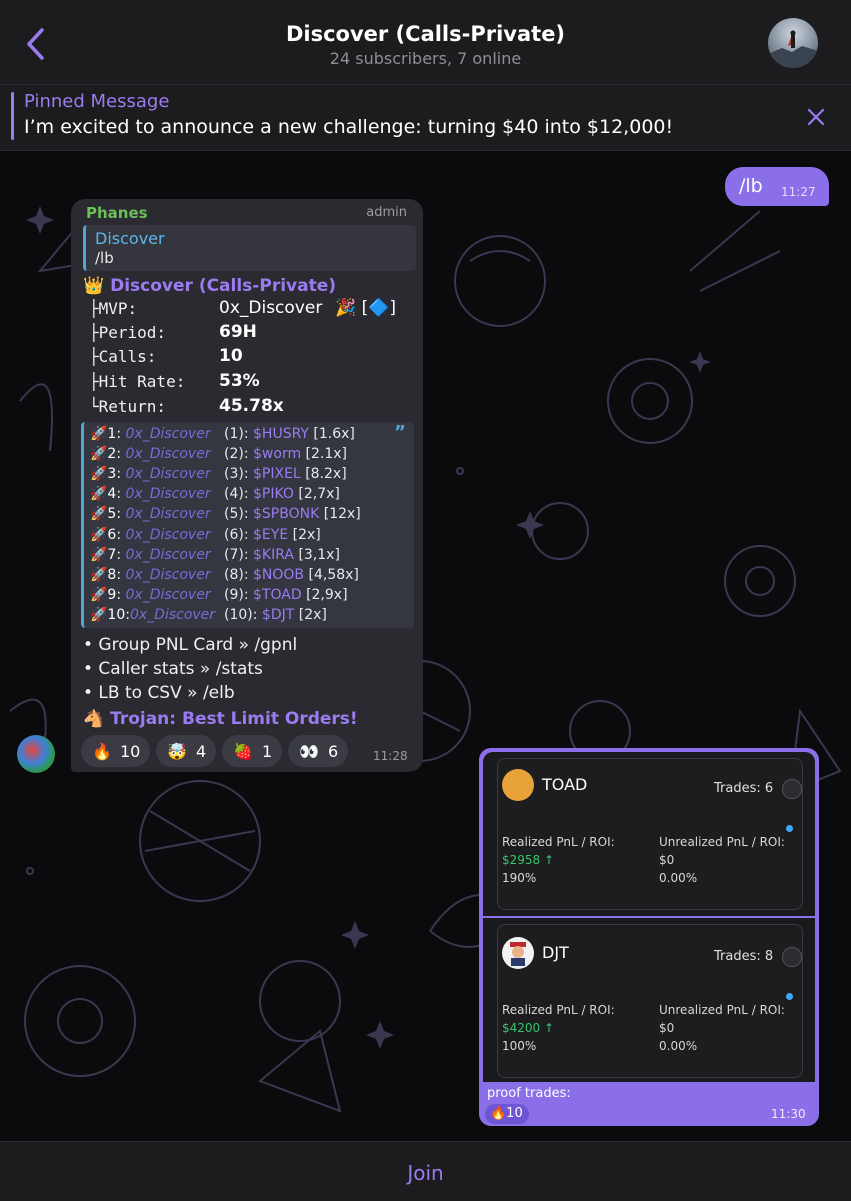  What do you see at coordinates (150, 514) in the screenshot?
I see `leaderboard-row: 🚀5: 0x_Discover` at bounding box center [150, 514].